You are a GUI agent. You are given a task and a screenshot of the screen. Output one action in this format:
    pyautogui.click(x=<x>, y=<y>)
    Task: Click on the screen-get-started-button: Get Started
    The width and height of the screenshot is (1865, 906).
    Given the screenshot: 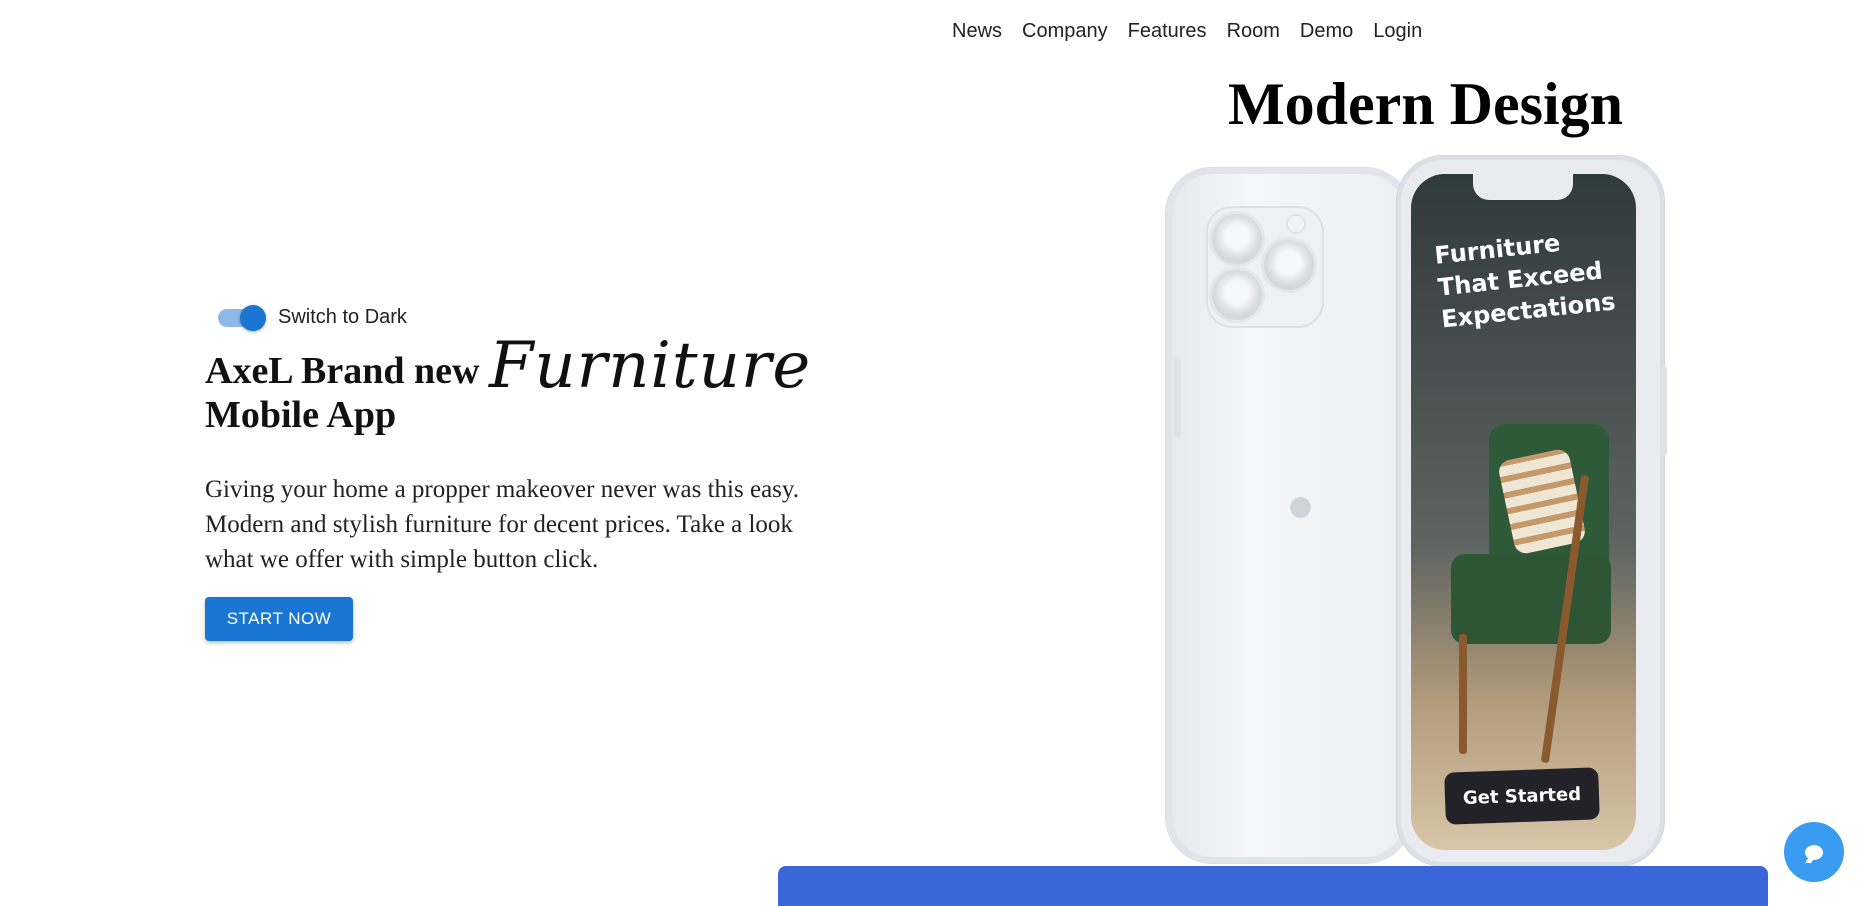 What is the action you would take?
    pyautogui.click(x=1522, y=796)
    